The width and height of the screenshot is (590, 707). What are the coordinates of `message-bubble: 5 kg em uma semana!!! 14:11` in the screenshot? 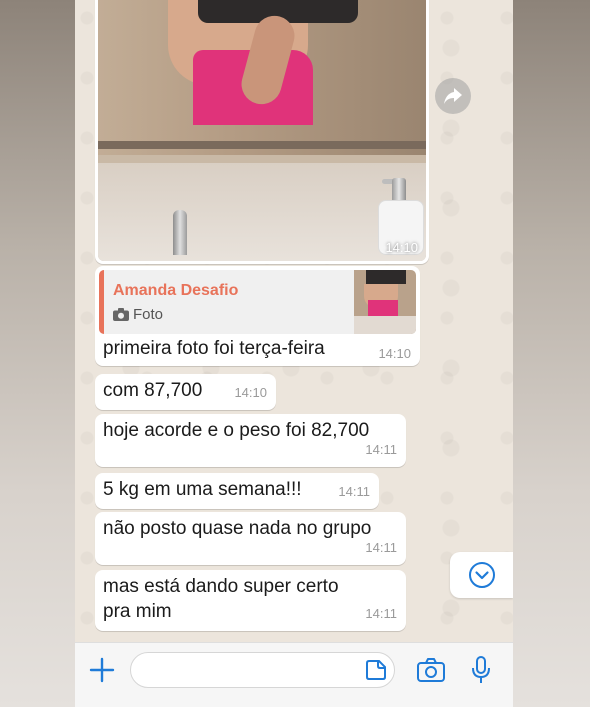 It's located at (237, 491).